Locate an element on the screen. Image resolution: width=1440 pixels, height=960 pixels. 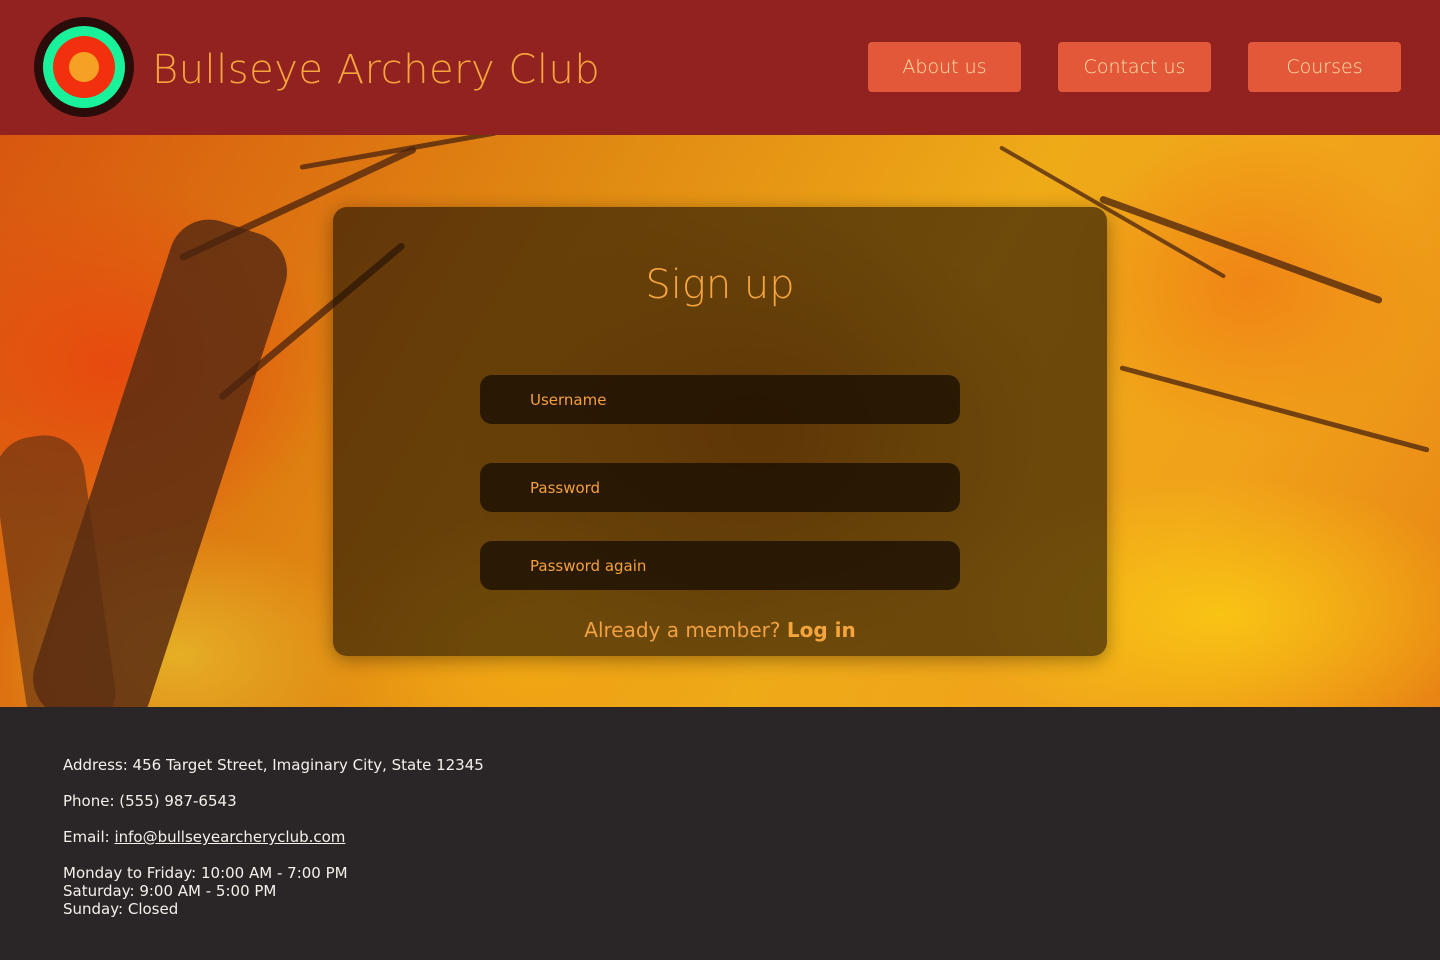
contact-us-button: Contact us is located at coordinates (1134, 67).